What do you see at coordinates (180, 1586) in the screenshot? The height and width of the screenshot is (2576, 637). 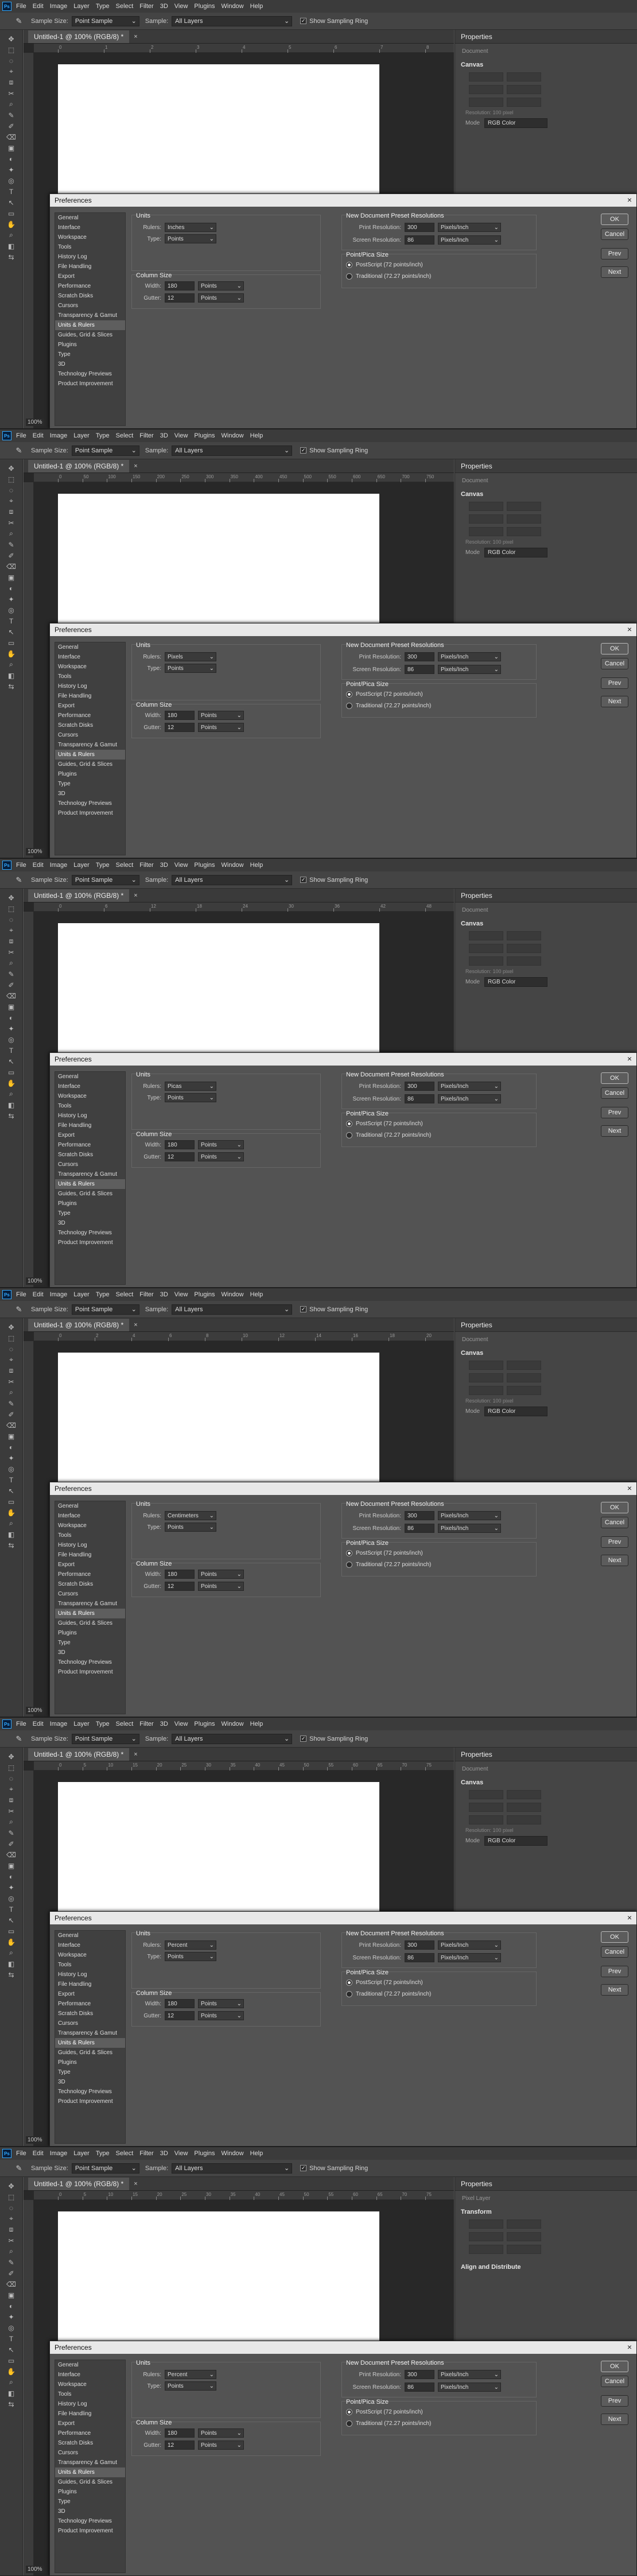 I see `gutter-input: 12` at bounding box center [180, 1586].